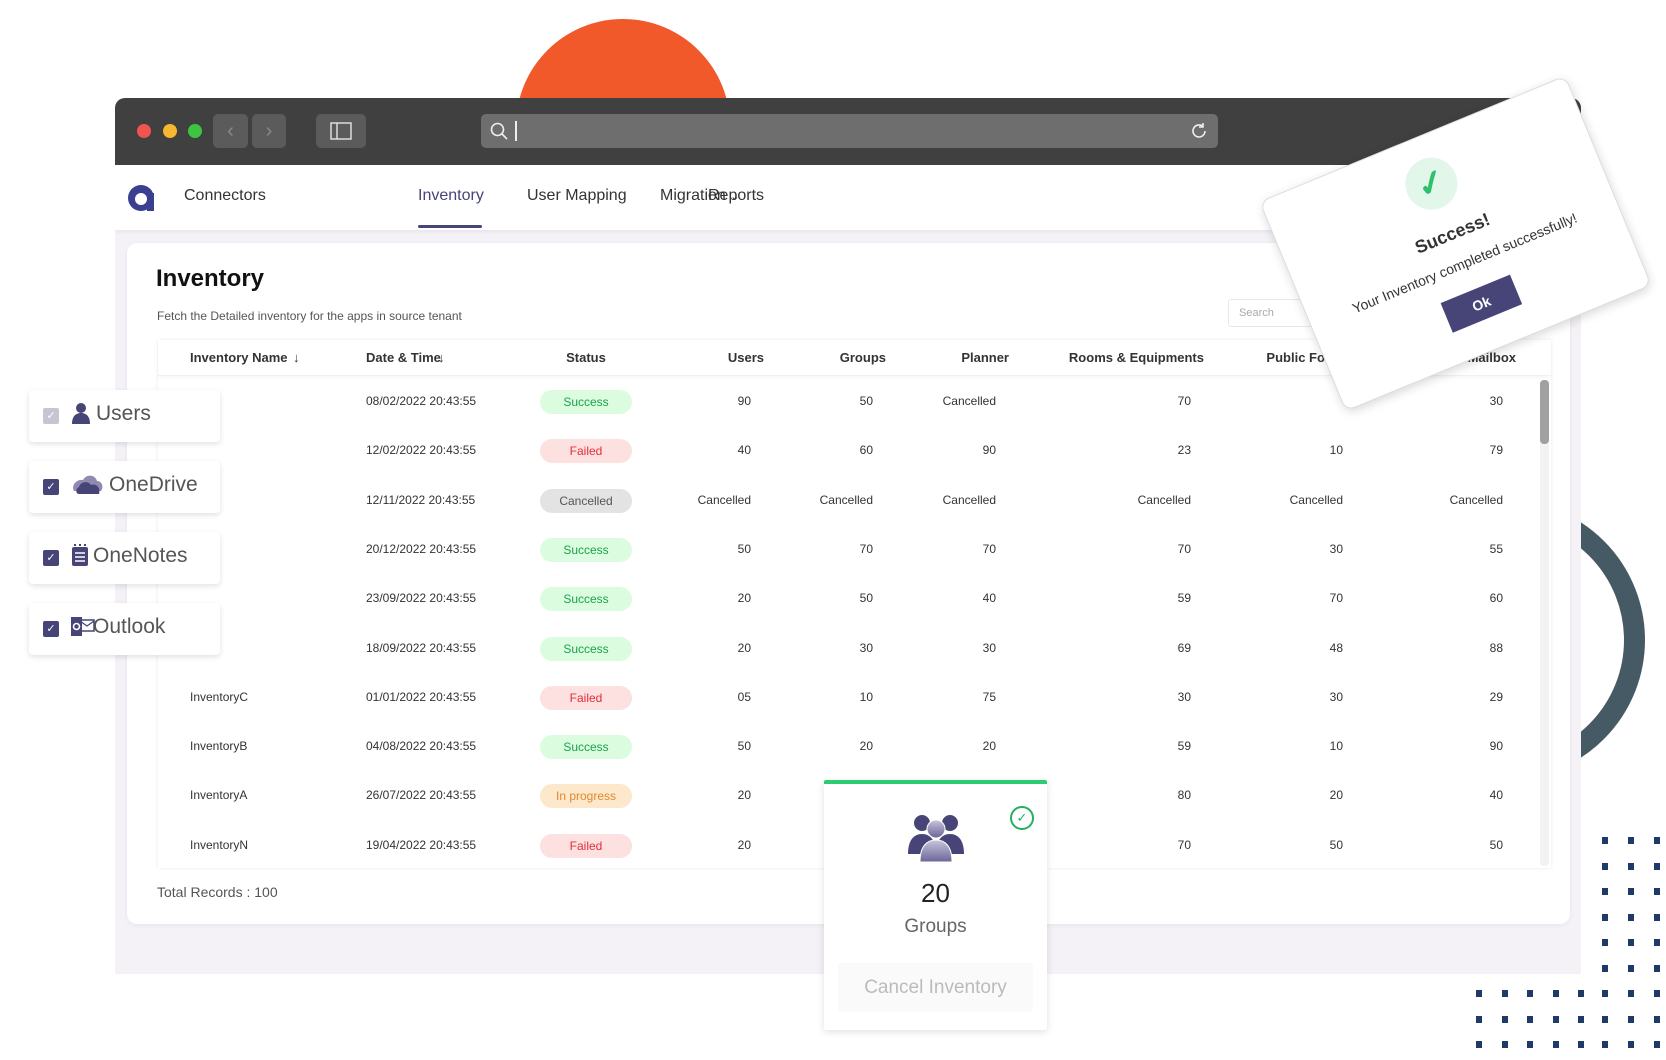 The image size is (1666, 1060). I want to click on cell-mailbox: 30, so click(1496, 401).